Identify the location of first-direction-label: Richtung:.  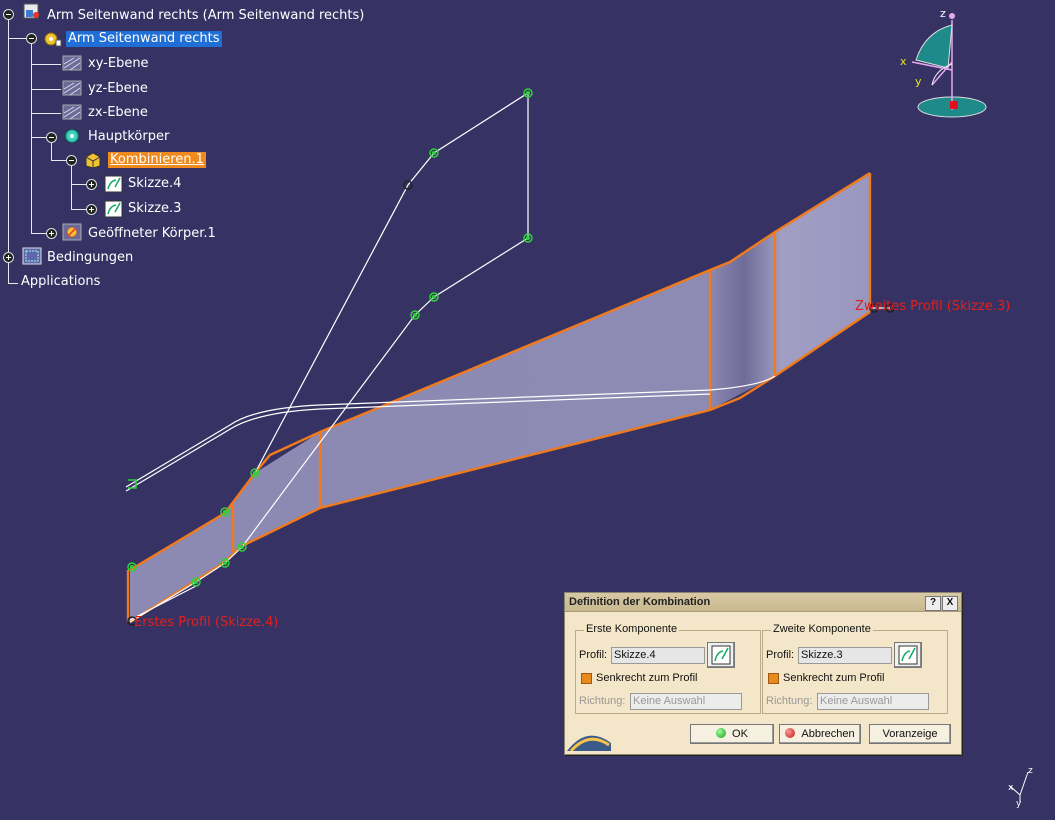
(602, 701).